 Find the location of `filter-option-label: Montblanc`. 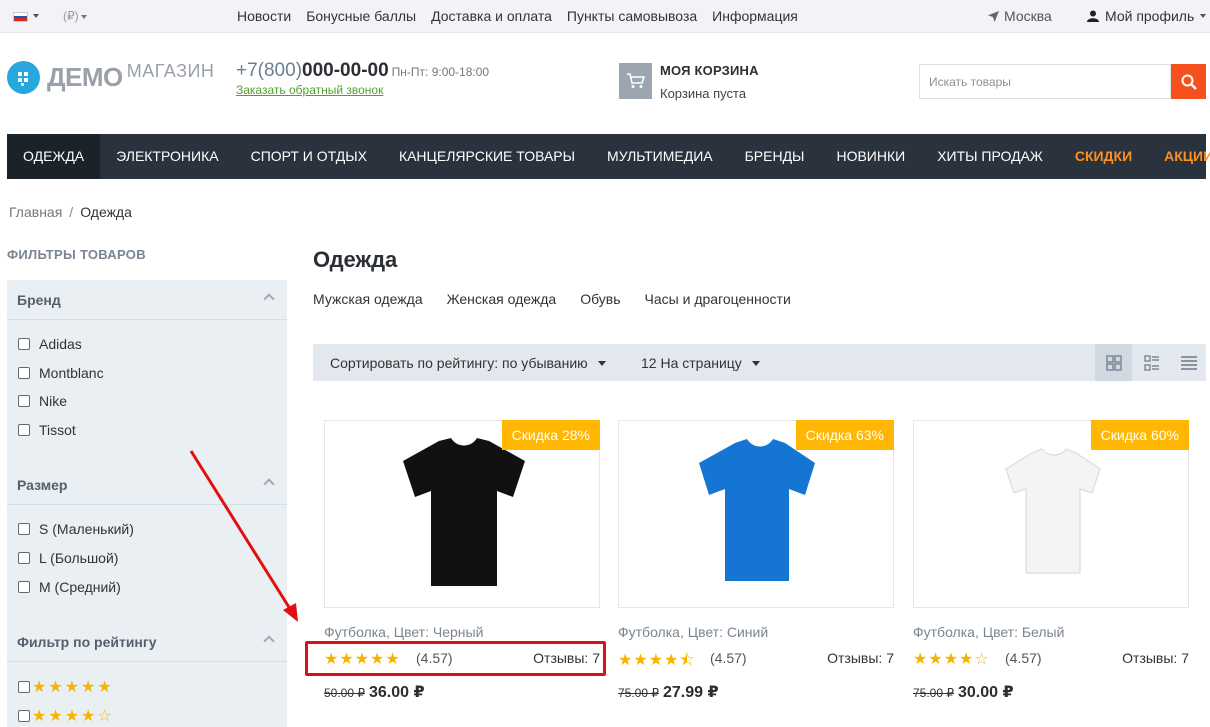

filter-option-label: Montblanc is located at coordinates (71, 373).